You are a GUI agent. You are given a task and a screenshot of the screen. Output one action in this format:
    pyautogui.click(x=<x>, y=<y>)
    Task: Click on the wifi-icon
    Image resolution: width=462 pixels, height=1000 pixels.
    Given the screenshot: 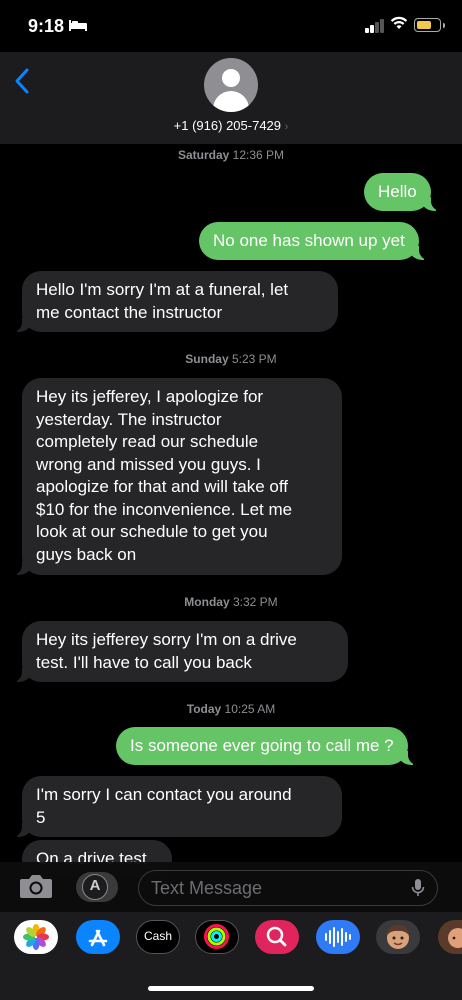 What is the action you would take?
    pyautogui.click(x=399, y=25)
    